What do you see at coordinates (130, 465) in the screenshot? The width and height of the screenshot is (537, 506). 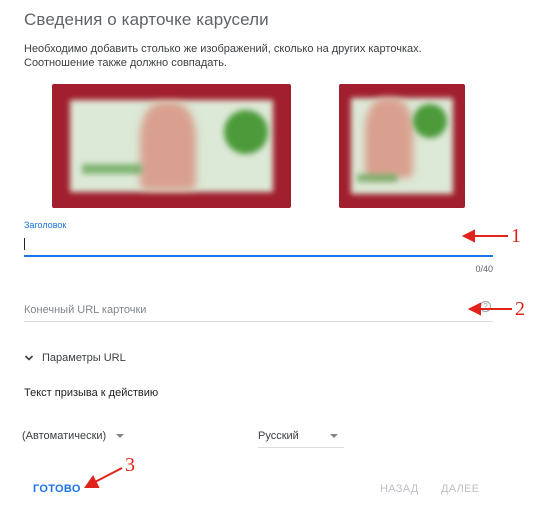 I see `annotation-number-3: 3` at bounding box center [130, 465].